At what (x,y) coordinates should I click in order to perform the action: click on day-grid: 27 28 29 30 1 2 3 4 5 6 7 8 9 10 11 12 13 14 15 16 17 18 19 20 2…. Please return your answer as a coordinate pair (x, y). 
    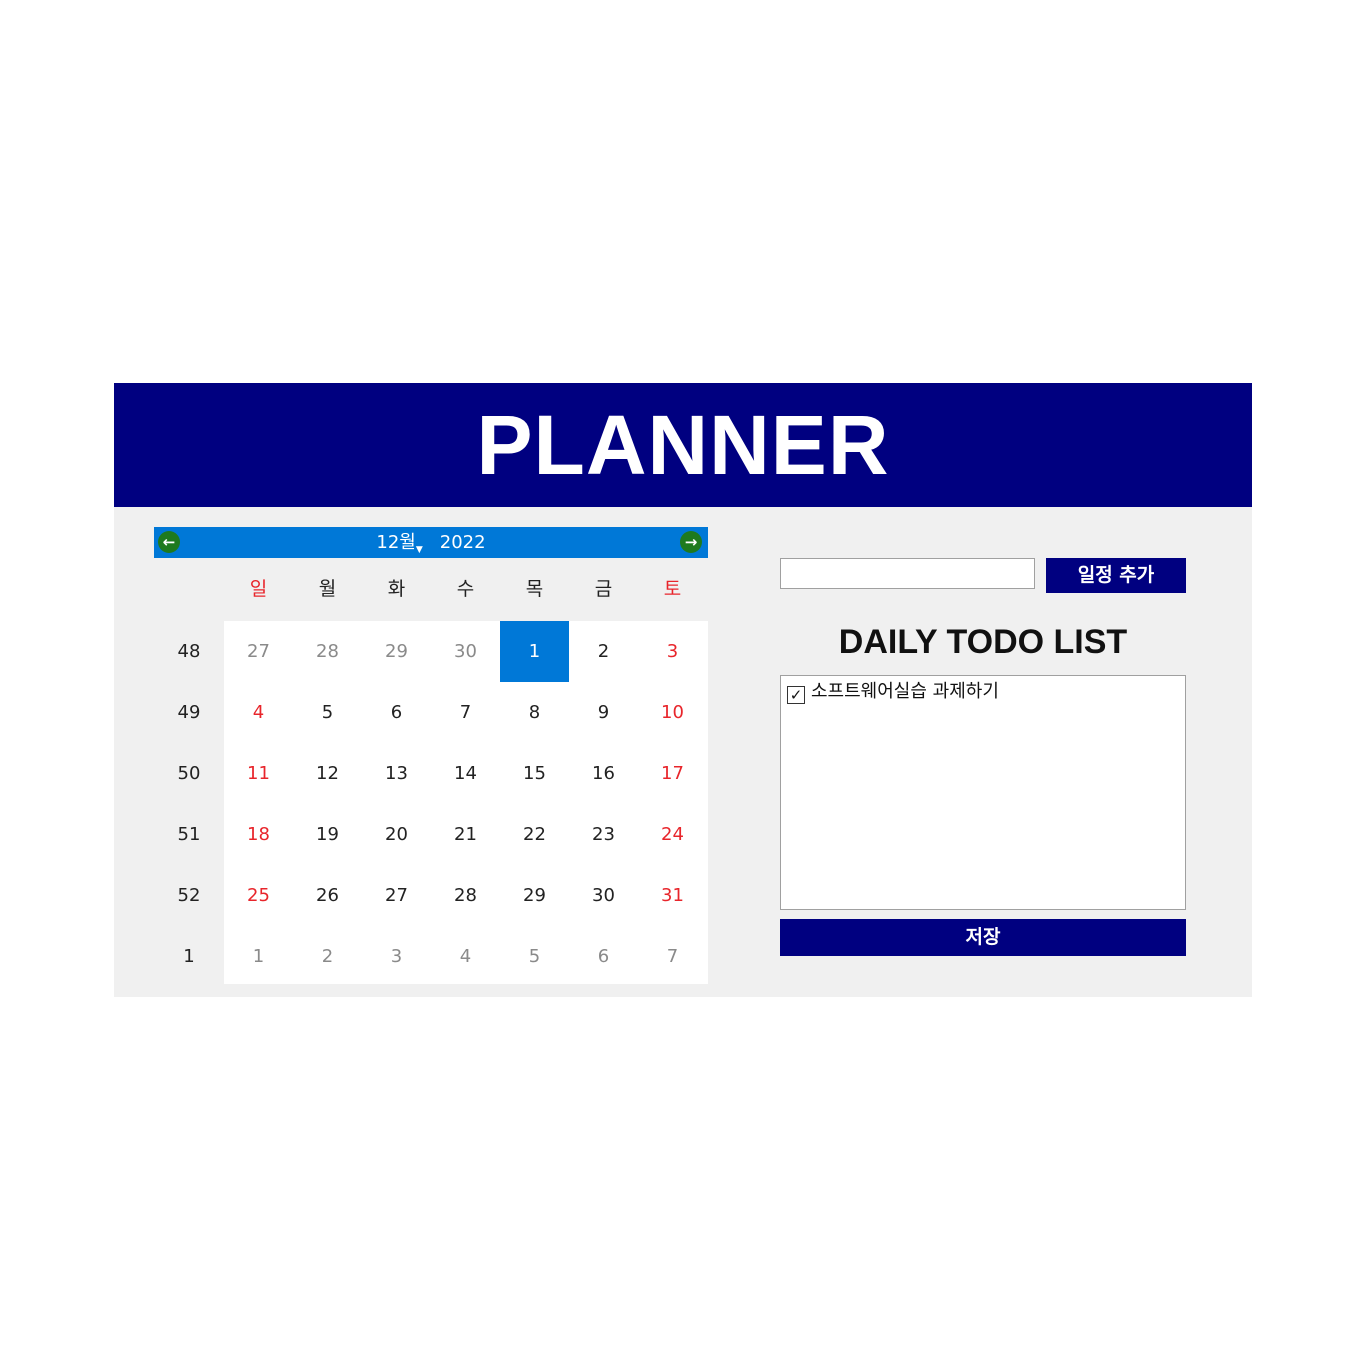
    Looking at the image, I should click on (466, 802).